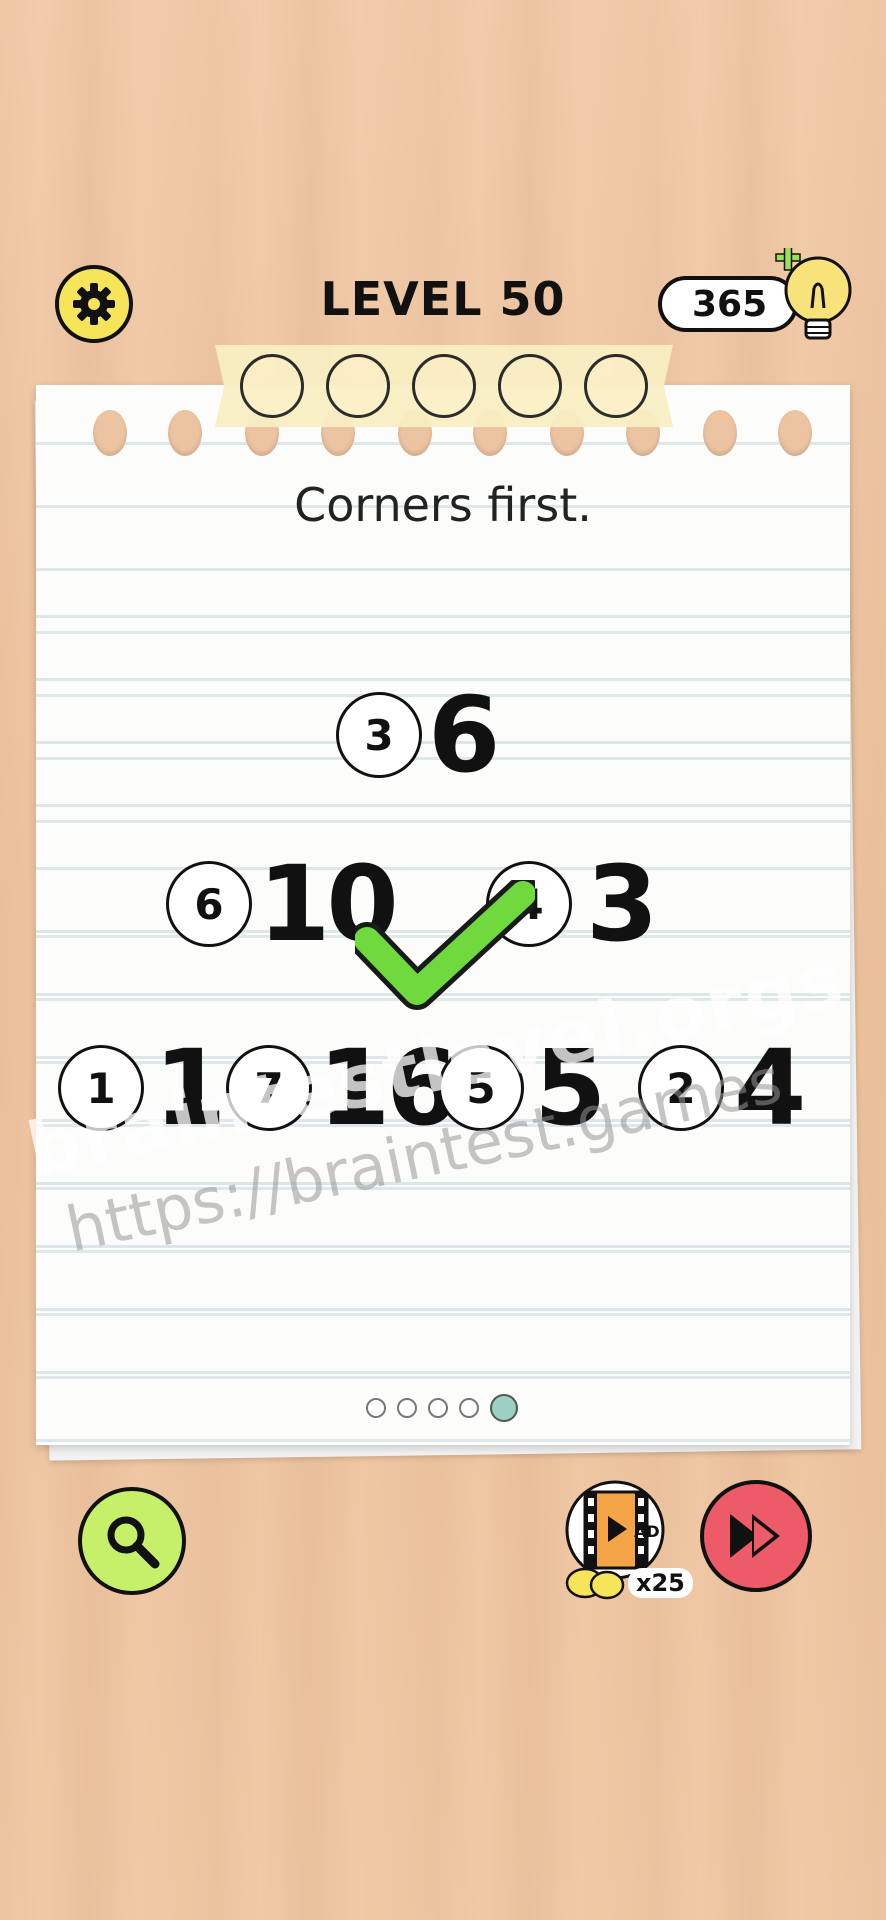 This screenshot has width=886, height=1920. What do you see at coordinates (818, 298) in the screenshot?
I see `lightbulb-plus-icon` at bounding box center [818, 298].